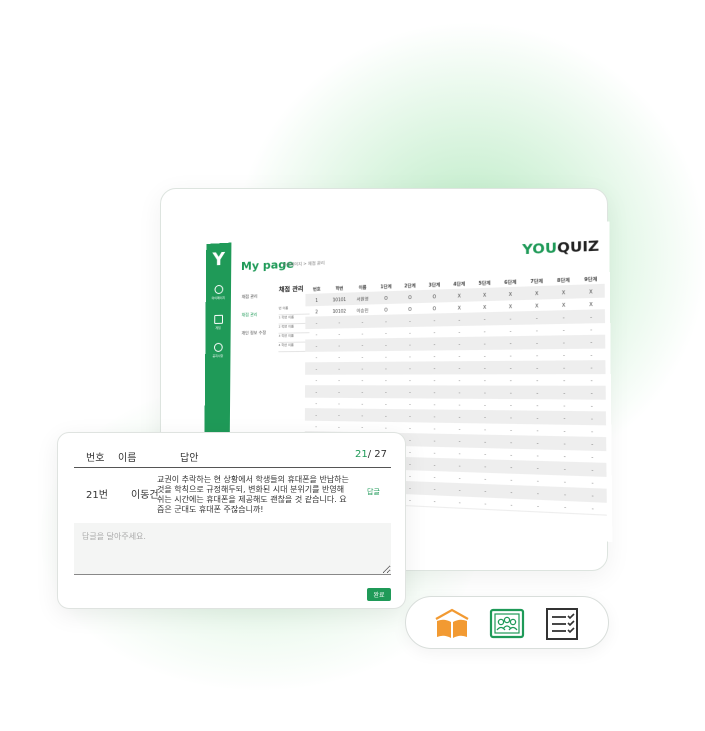 The height and width of the screenshot is (731, 705). I want to click on column-header: 2단계, so click(410, 285).